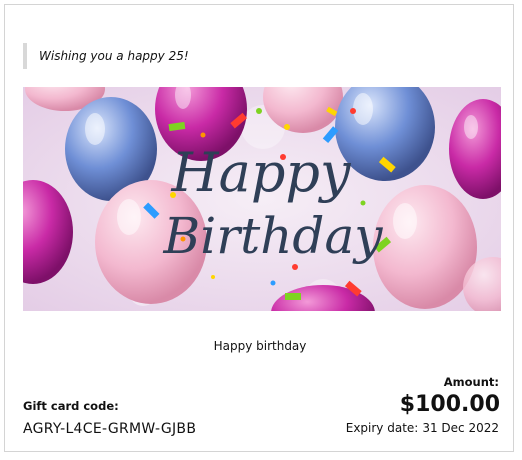  I want to click on expiry-date-label: Expiry date:, so click(382, 428).